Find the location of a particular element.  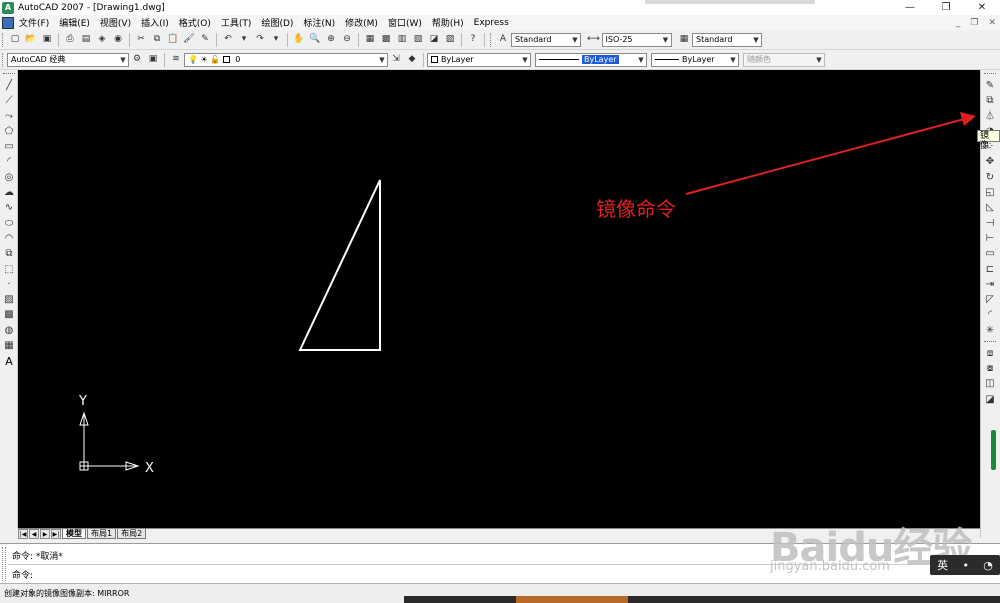

layer-manager-icon: ≋ is located at coordinates (176, 59).